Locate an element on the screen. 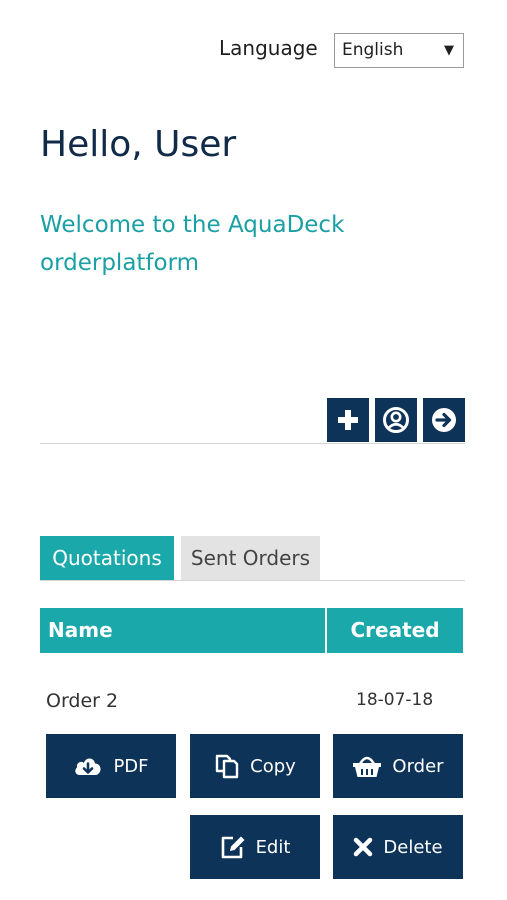  arrow-right-circle-icon is located at coordinates (444, 420).